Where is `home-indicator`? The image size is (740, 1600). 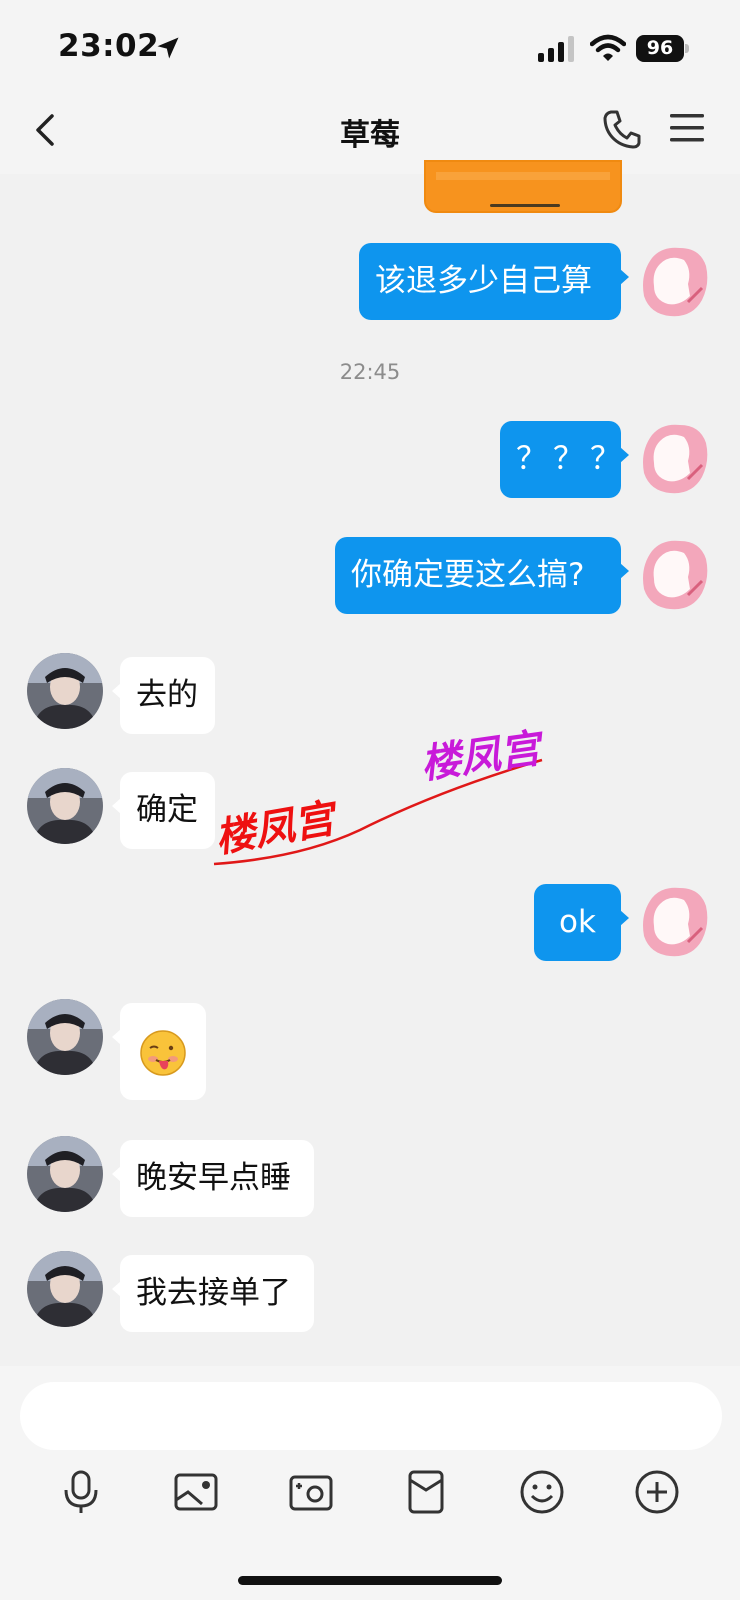
home-indicator is located at coordinates (370, 1580).